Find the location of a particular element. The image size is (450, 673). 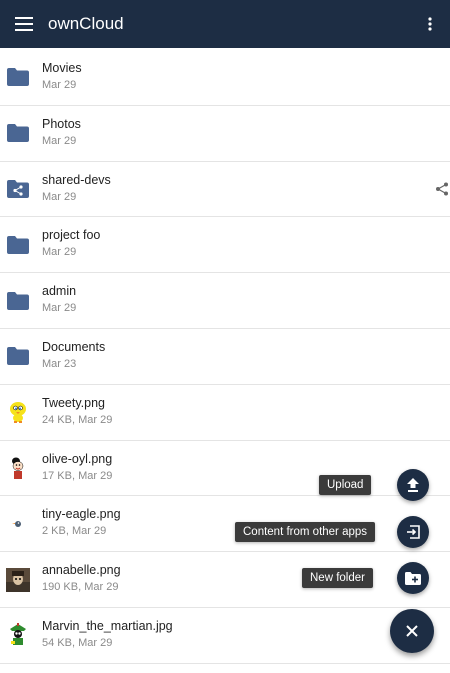

file-name: tiny-eagle.png is located at coordinates (81, 514).